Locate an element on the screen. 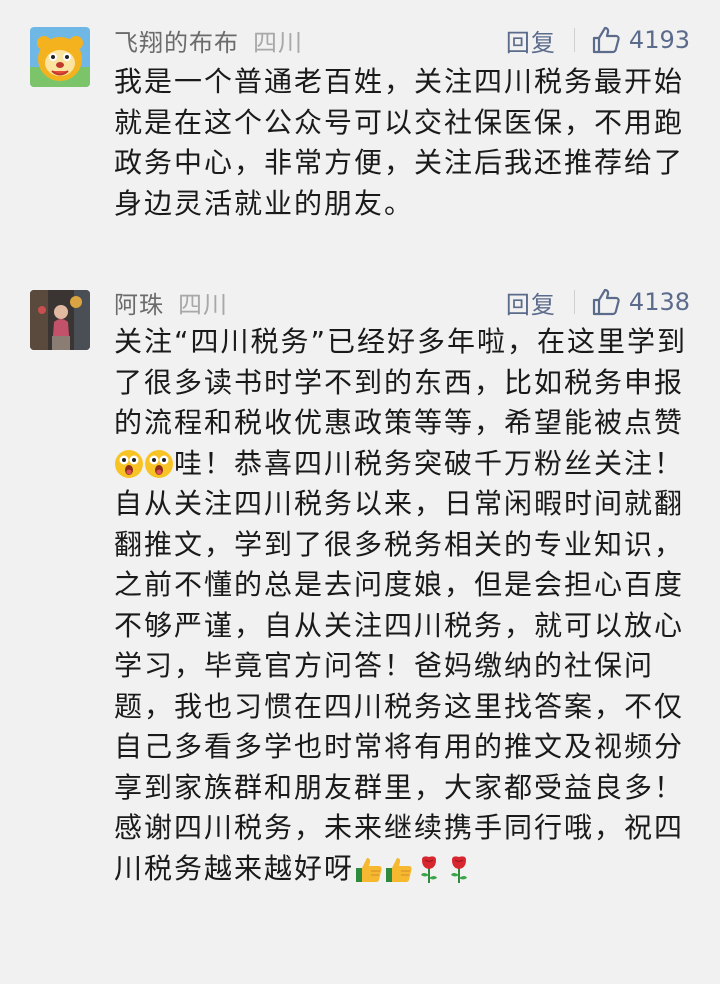 This screenshot has height=984, width=720. comment-actions: 回复 4138 is located at coordinates (598, 302).